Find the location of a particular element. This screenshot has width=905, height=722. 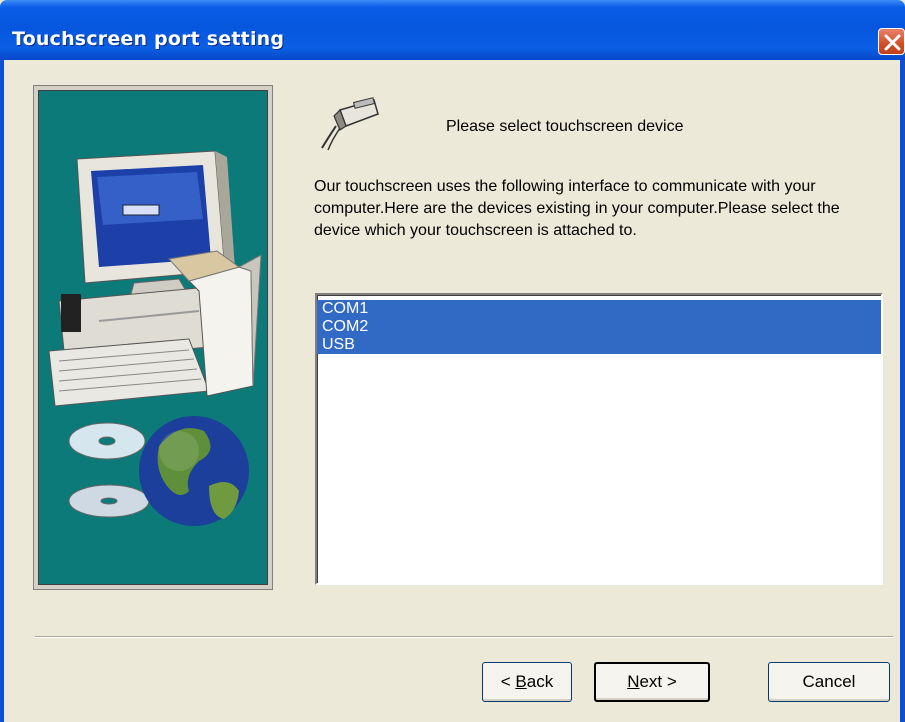

plug-icon is located at coordinates (350, 124).